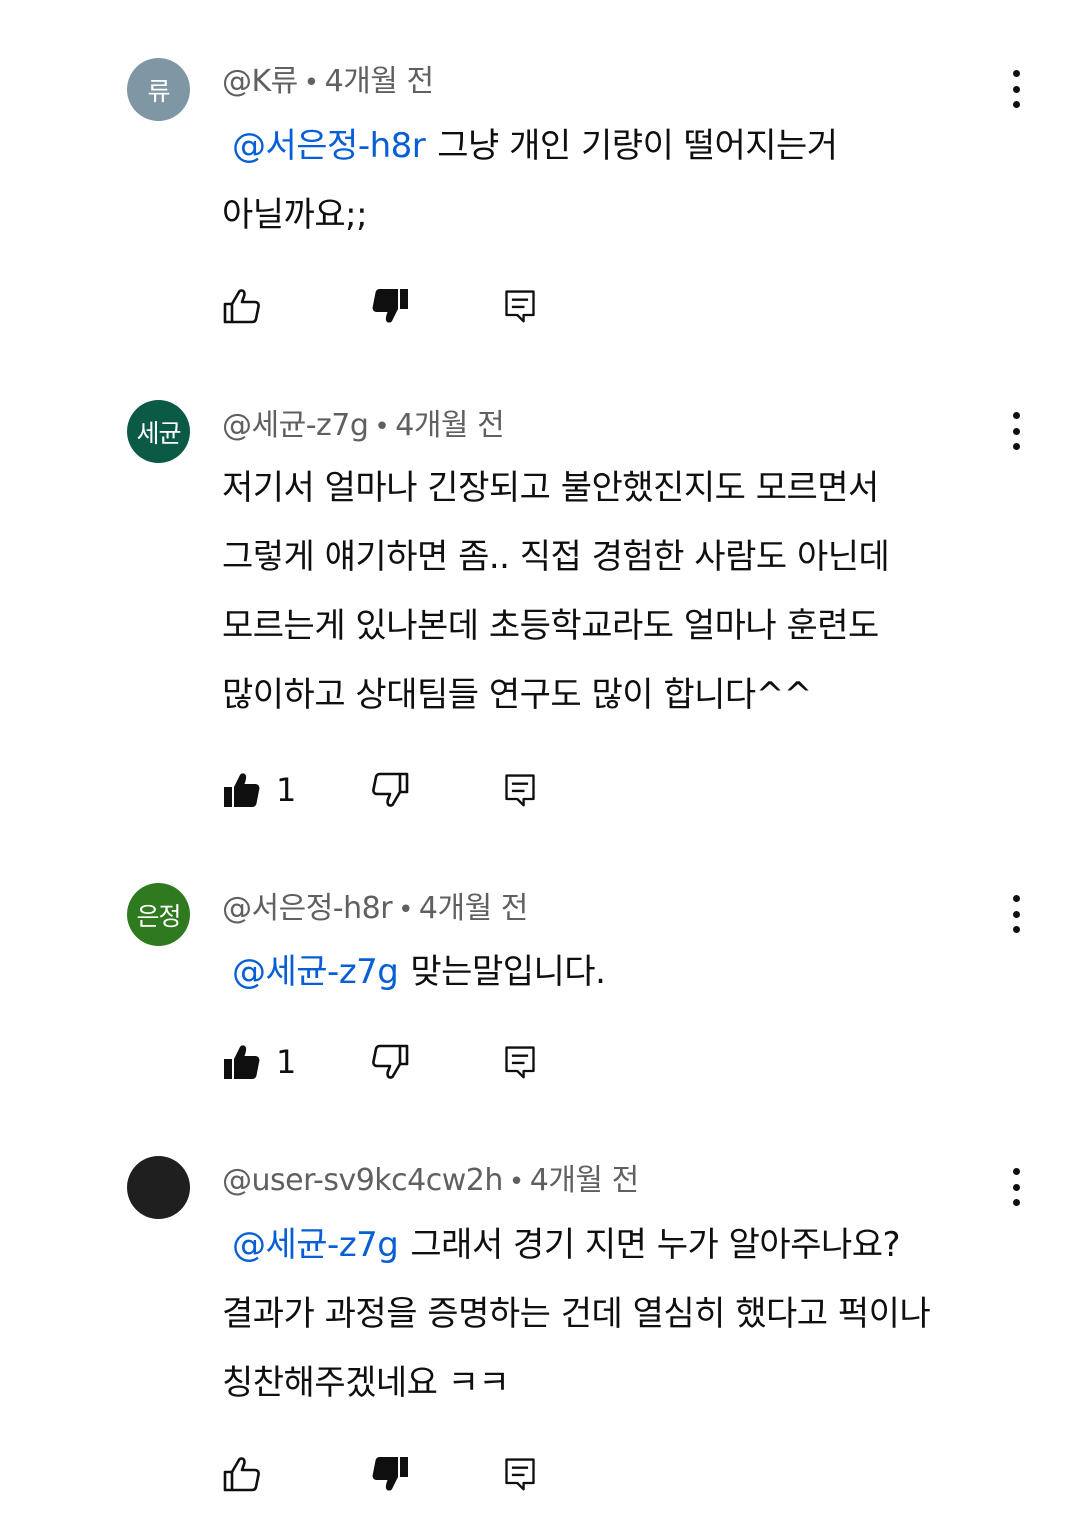 The image size is (1080, 1521). What do you see at coordinates (617, 181) in the screenshot?
I see `comment-text: @서은정-h8r 그냥 개인 기량이 떨어지는거 아닐까요;;` at bounding box center [617, 181].